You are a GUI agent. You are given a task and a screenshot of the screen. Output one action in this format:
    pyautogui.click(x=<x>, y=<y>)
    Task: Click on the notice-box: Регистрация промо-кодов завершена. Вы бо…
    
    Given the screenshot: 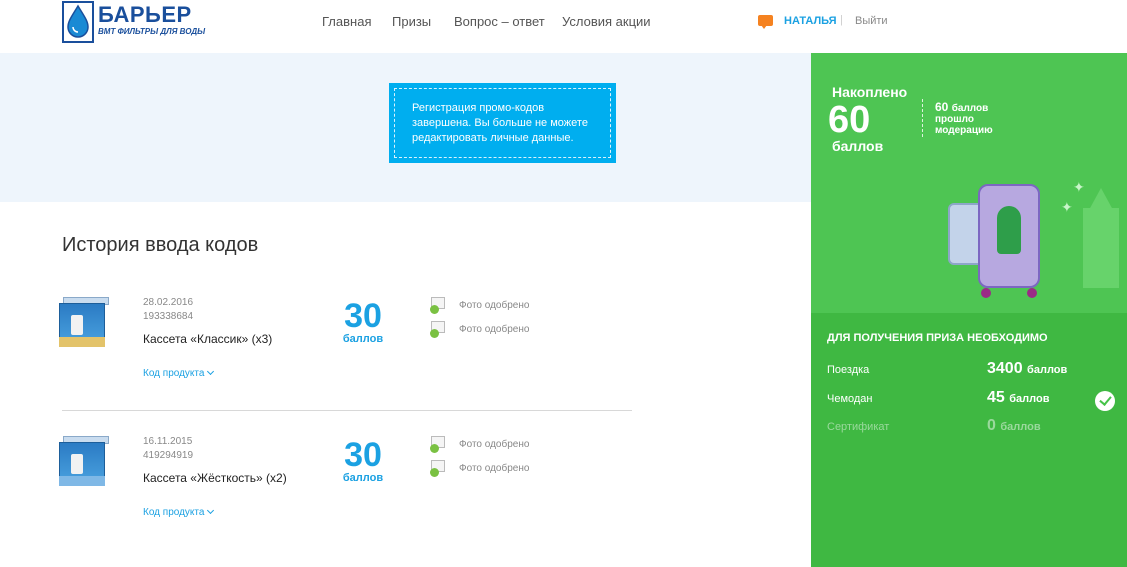 What is the action you would take?
    pyautogui.click(x=502, y=123)
    